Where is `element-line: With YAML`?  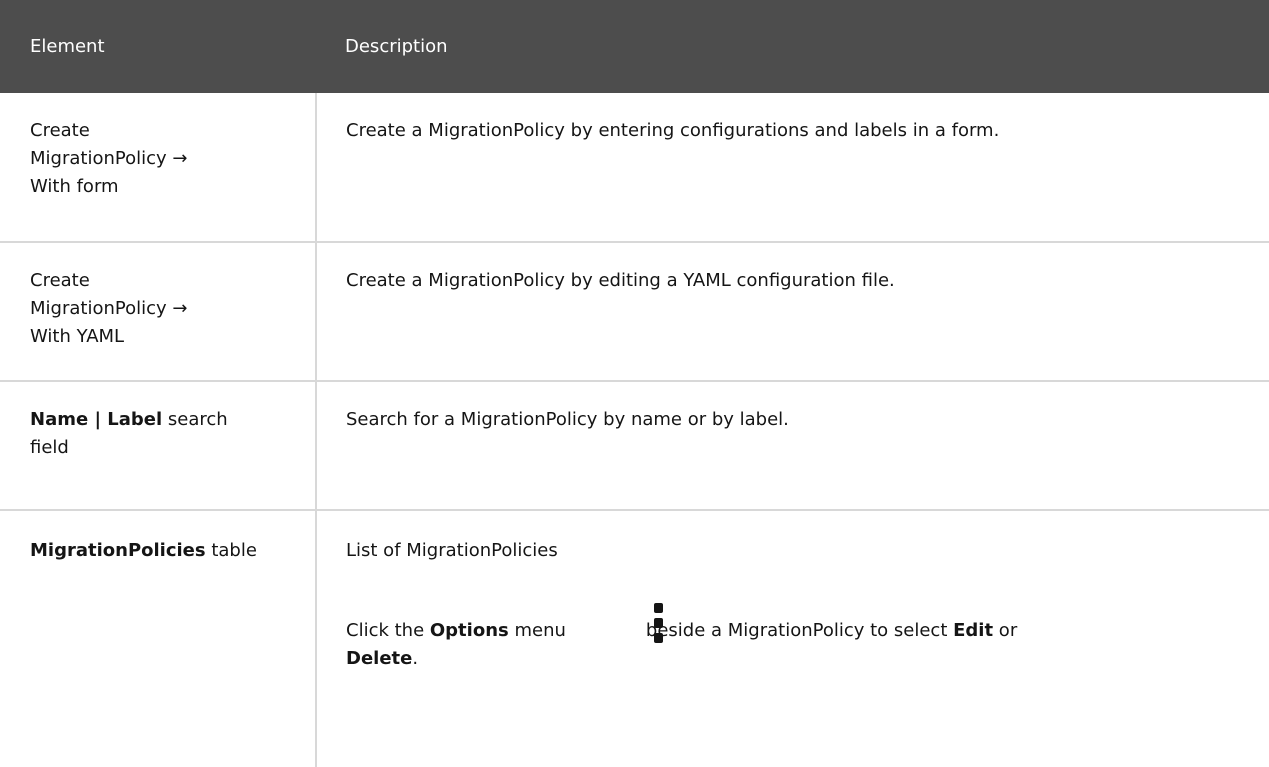 element-line: With YAML is located at coordinates (77, 336).